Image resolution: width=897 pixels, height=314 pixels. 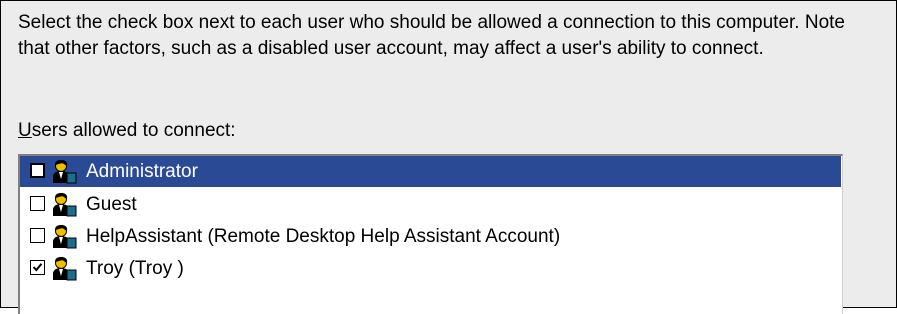 I want to click on checkmark-icon, so click(x=37, y=267).